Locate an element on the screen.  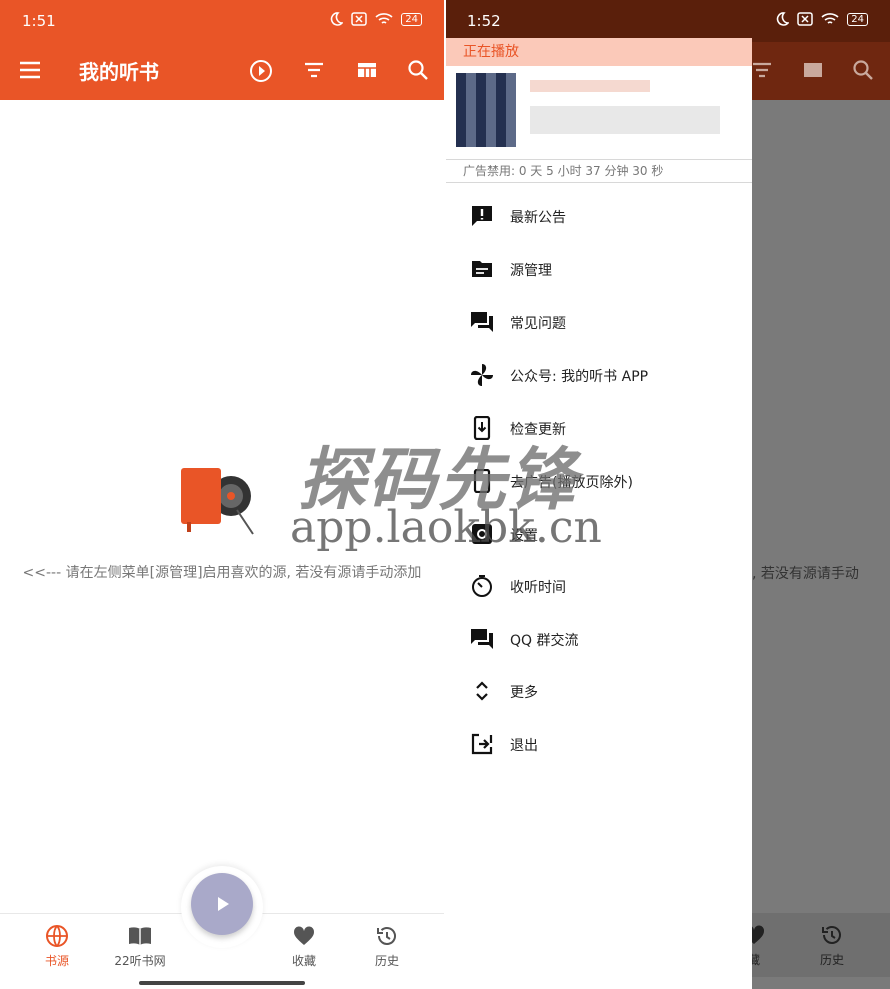
status-time: 1:52 is located at coordinates (484, 21).